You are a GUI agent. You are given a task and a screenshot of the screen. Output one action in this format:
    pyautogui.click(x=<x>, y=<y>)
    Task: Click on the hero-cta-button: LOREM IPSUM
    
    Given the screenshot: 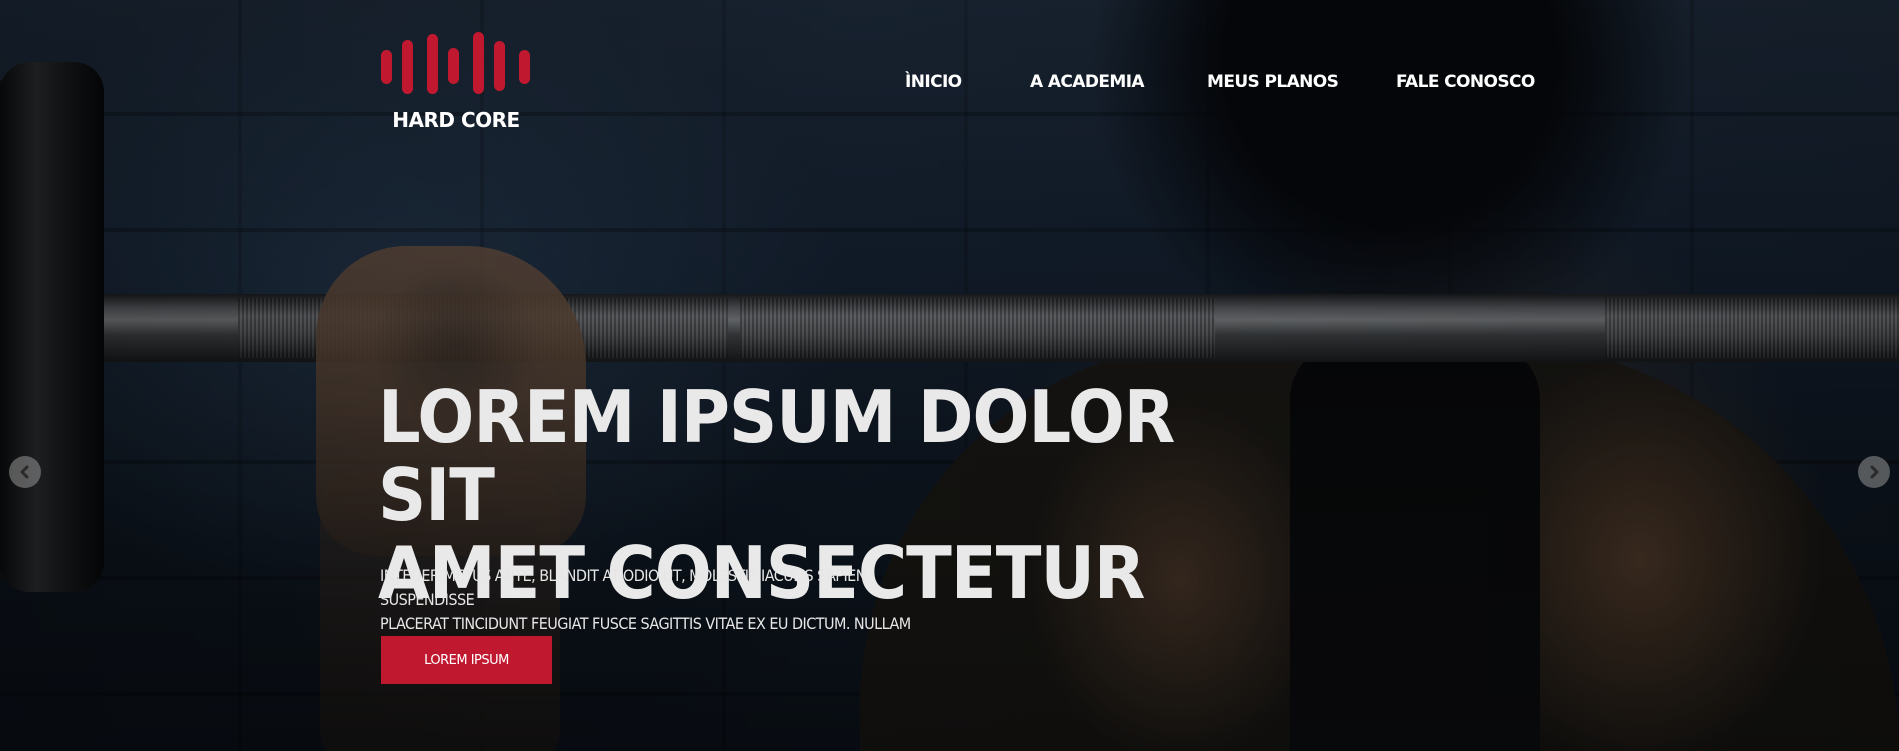 What is the action you would take?
    pyautogui.click(x=466, y=660)
    